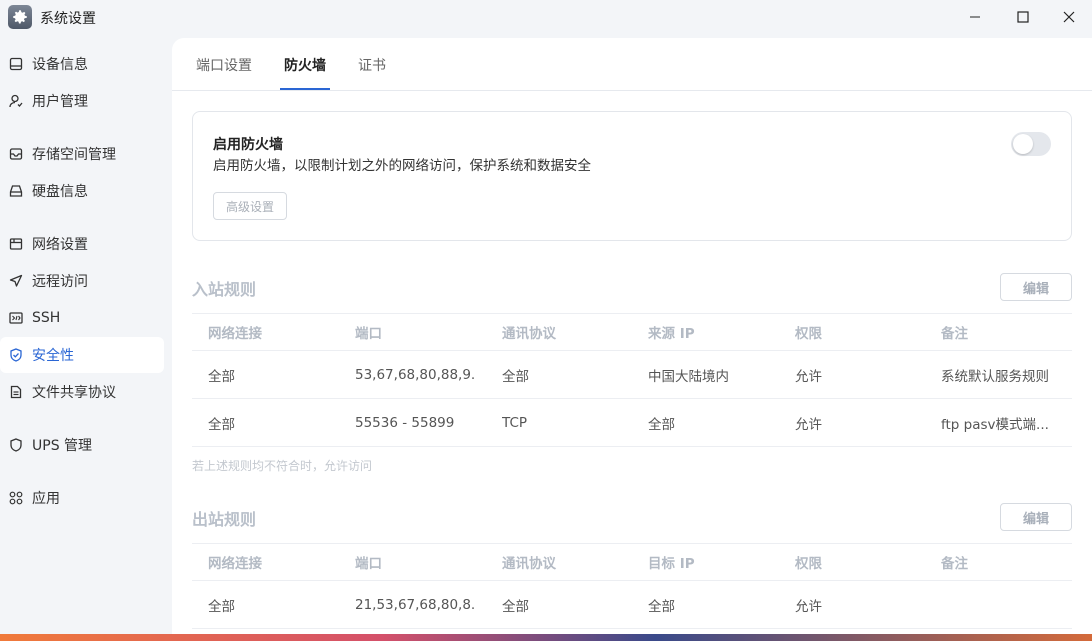  What do you see at coordinates (82, 318) in the screenshot?
I see `sidebar-item-ssh: SSH` at bounding box center [82, 318].